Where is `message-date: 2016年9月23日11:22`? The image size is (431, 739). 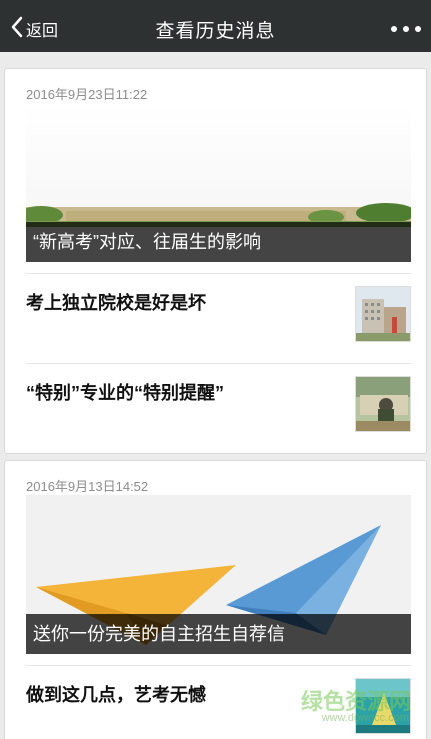
message-date: 2016年9月23日11:22 is located at coordinates (87, 94).